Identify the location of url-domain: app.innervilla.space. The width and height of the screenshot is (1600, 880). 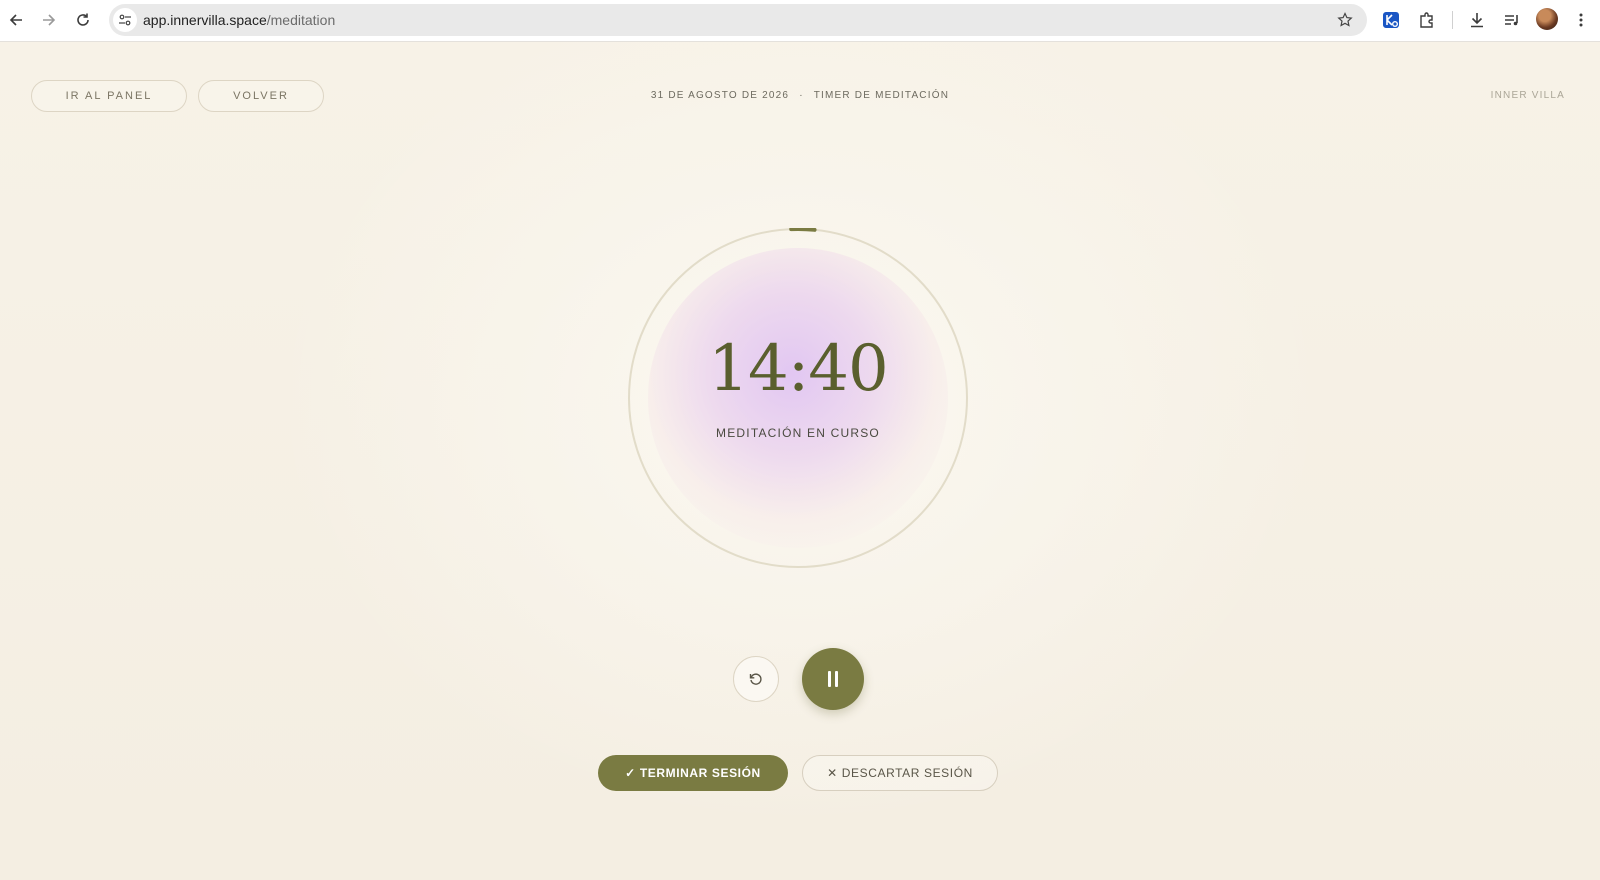
(205, 20).